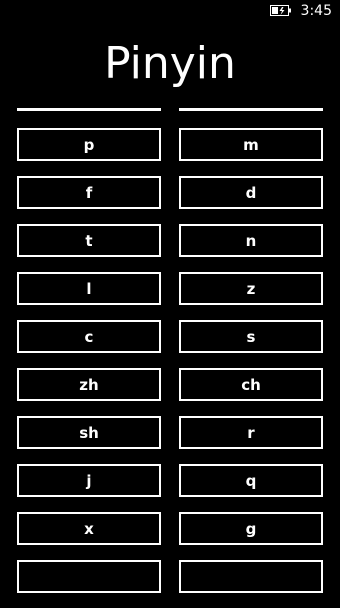 The image size is (340, 608). What do you see at coordinates (89, 192) in the screenshot?
I see `pinyin-key-f: f` at bounding box center [89, 192].